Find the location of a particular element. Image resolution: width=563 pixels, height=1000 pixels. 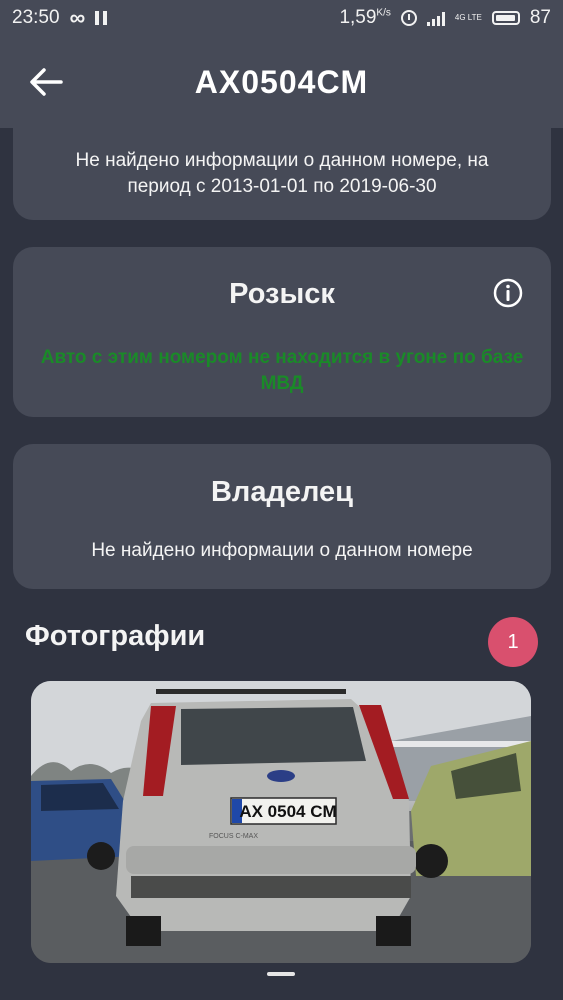

infinity-icon: ∞ is located at coordinates (77, 17).